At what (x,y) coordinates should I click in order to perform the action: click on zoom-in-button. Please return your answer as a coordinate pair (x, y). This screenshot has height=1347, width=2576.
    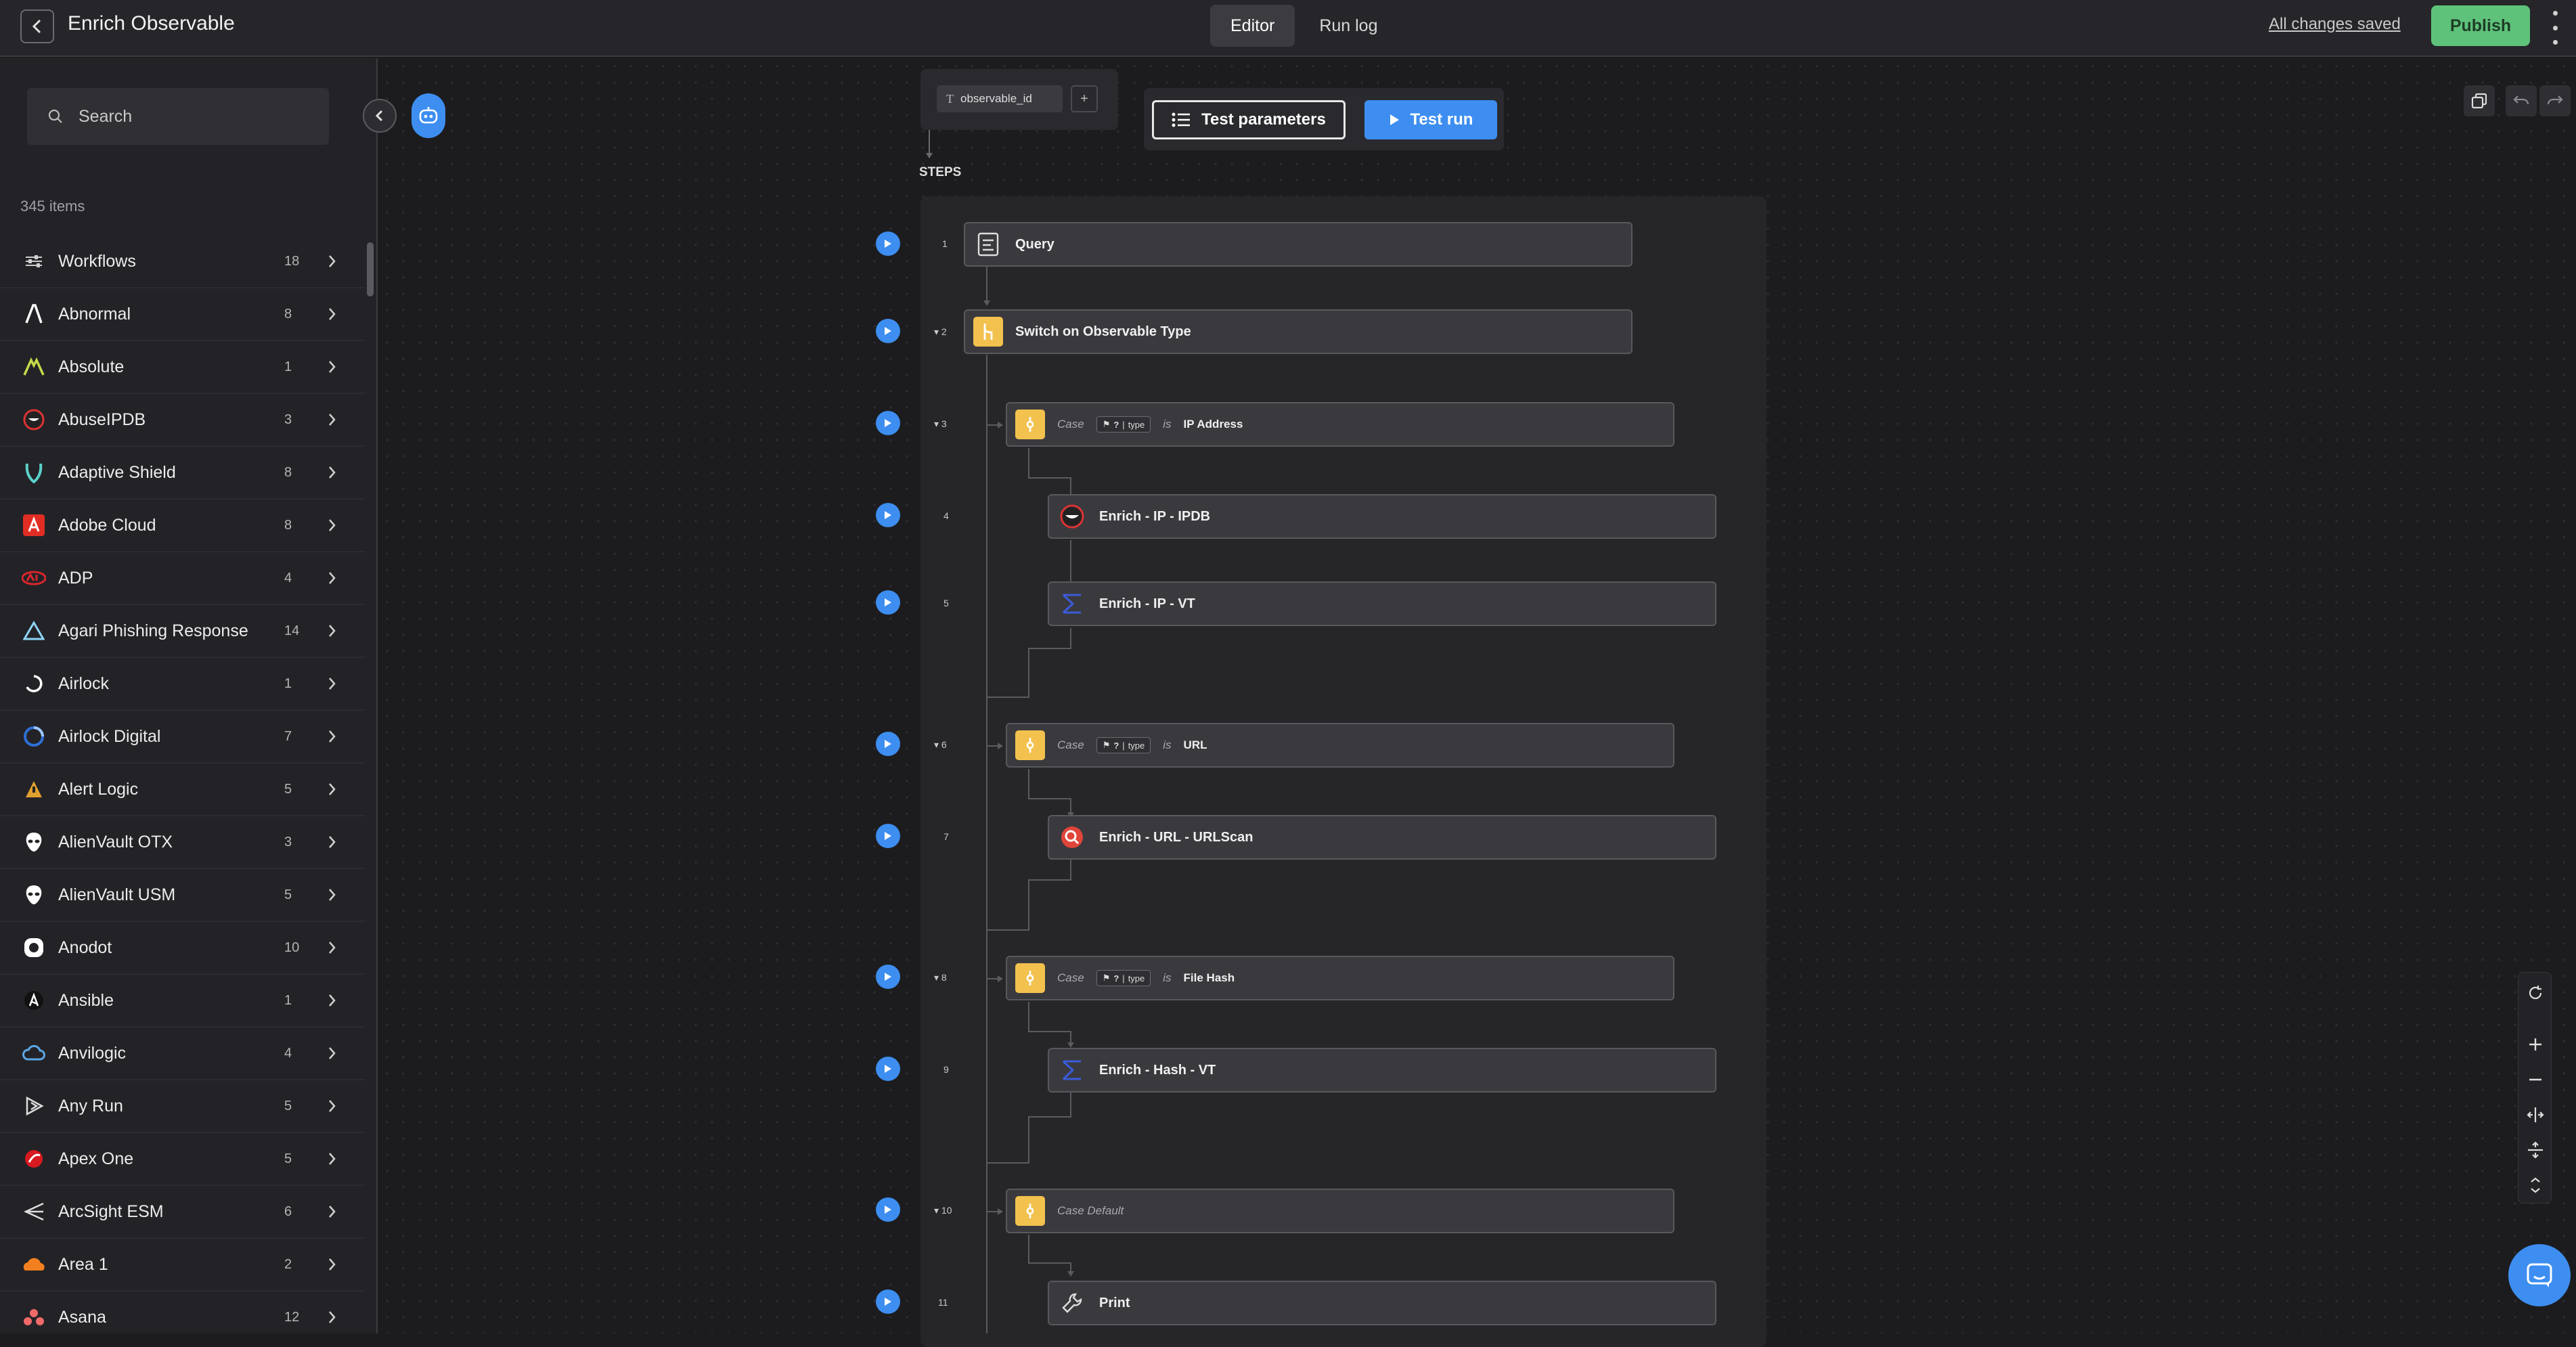
    Looking at the image, I should click on (2535, 1044).